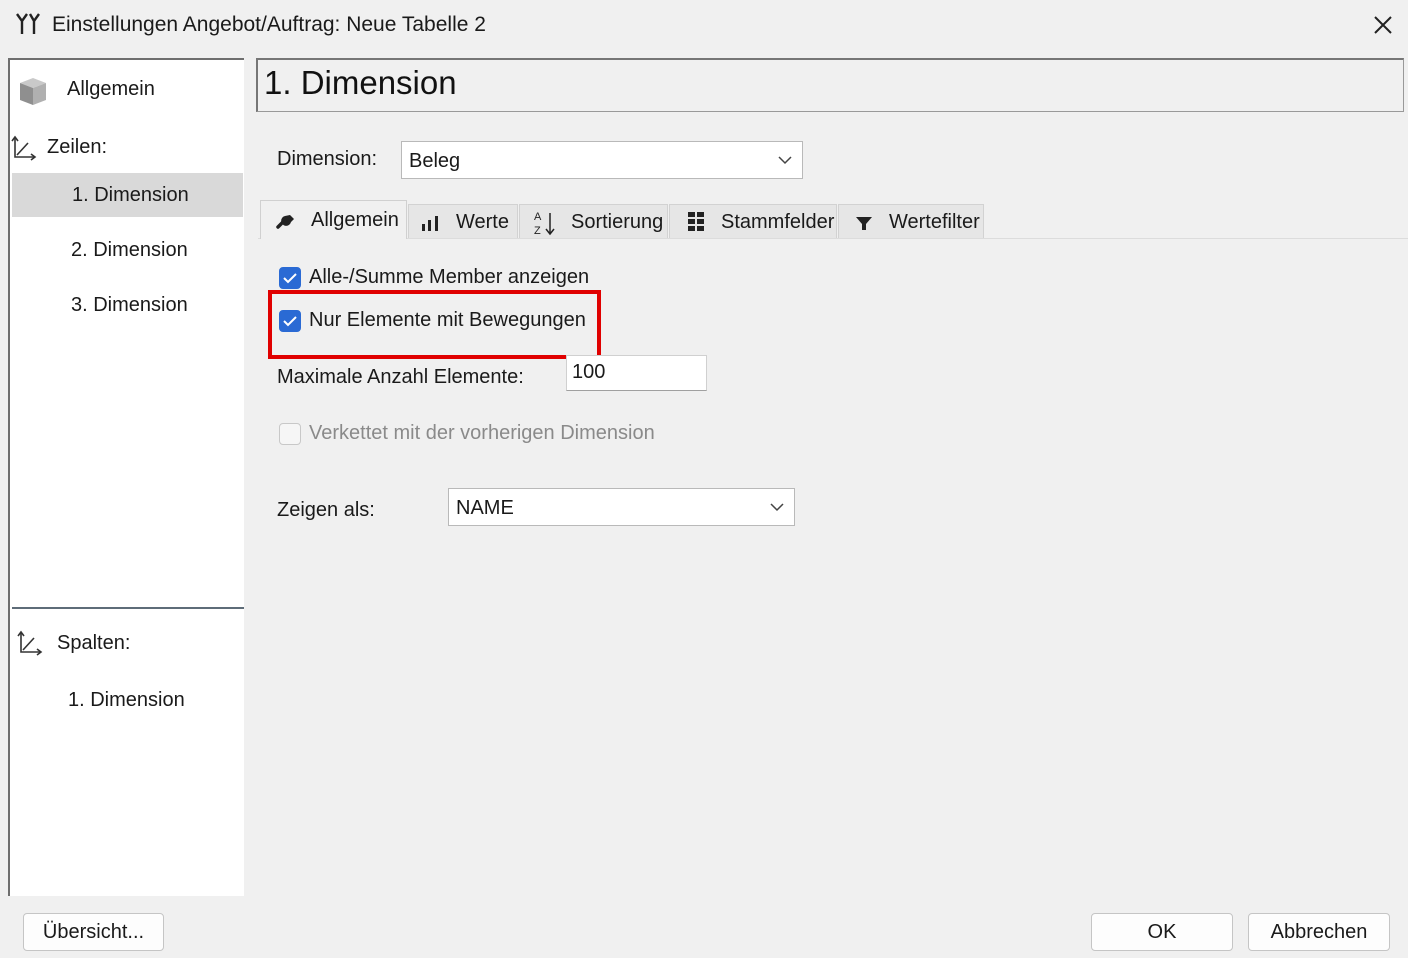 The image size is (1408, 958). What do you see at coordinates (636, 373) in the screenshot?
I see `max-elements-input: 100` at bounding box center [636, 373].